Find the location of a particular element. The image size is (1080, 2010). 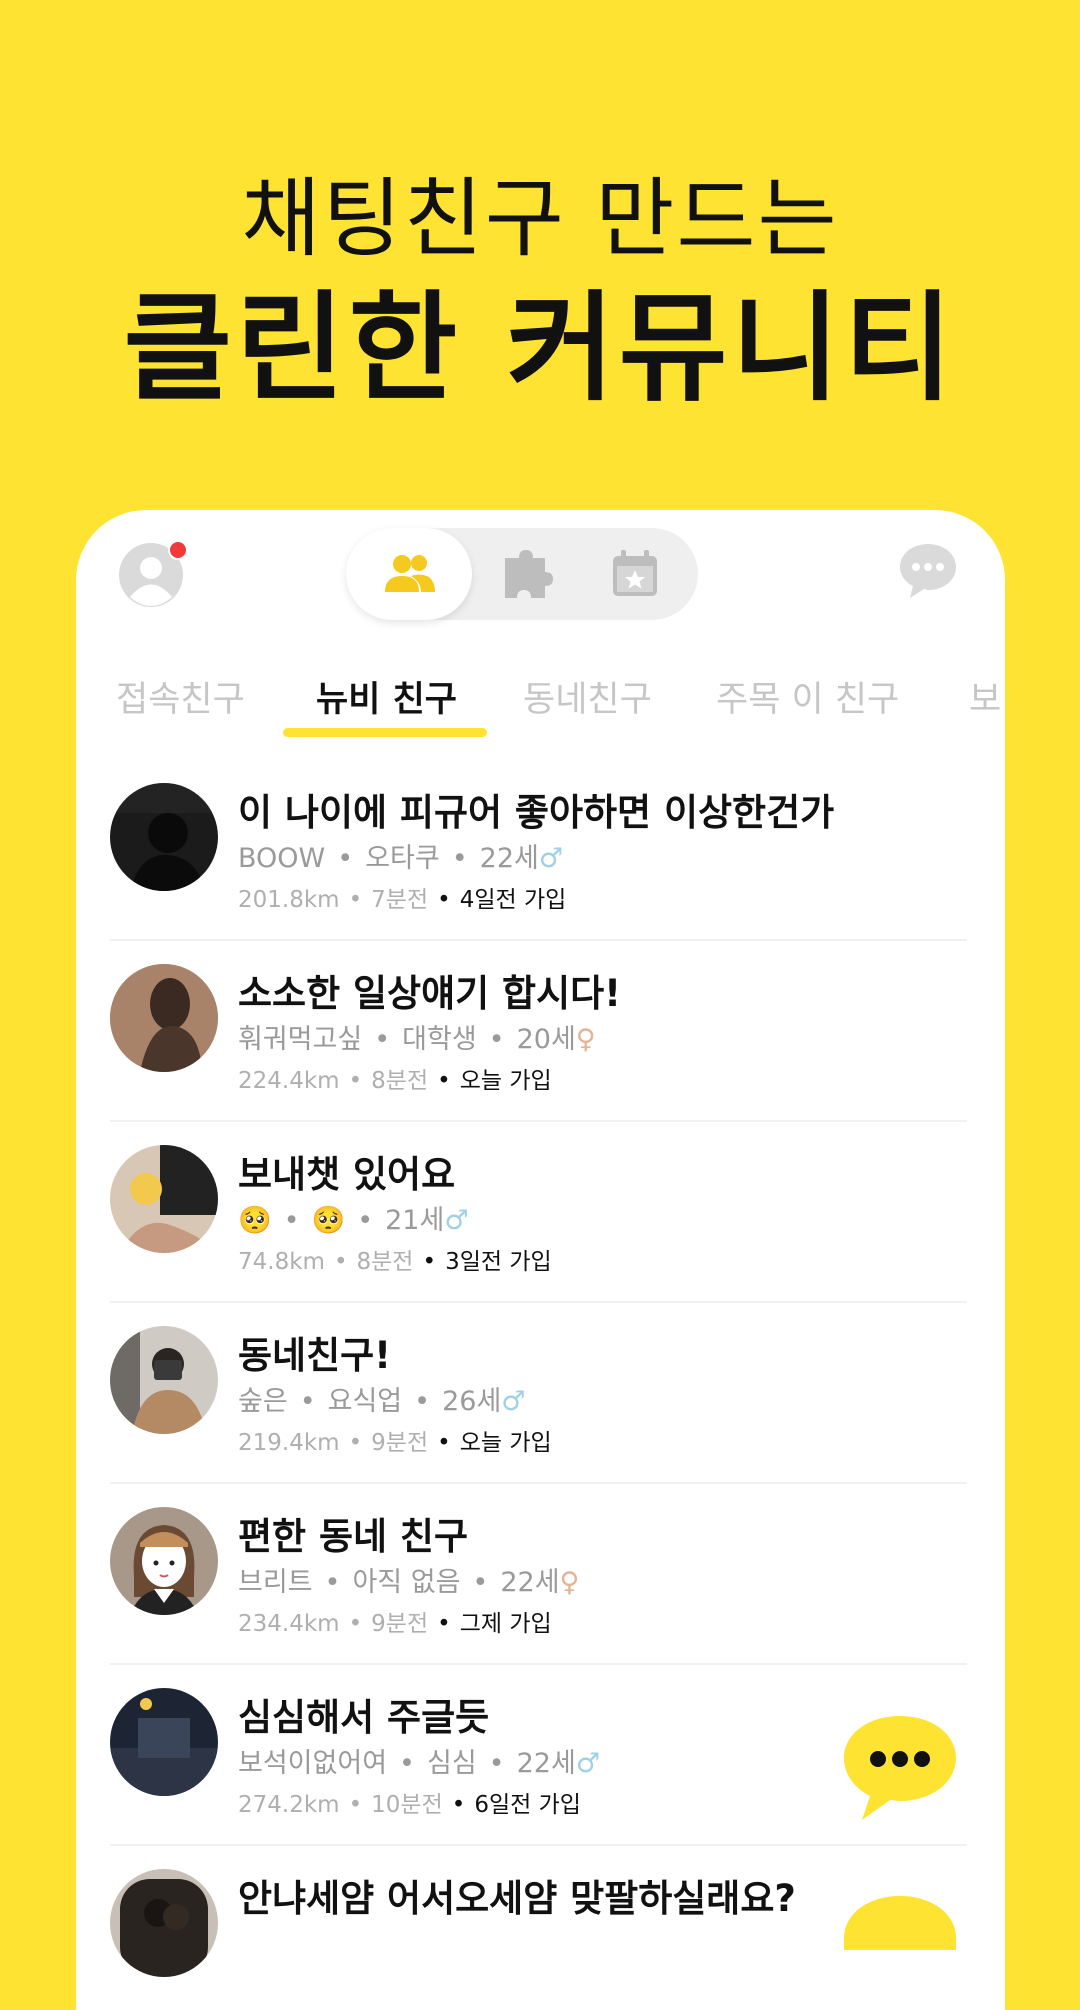

chat-bubble-icon is located at coordinates (928, 571).